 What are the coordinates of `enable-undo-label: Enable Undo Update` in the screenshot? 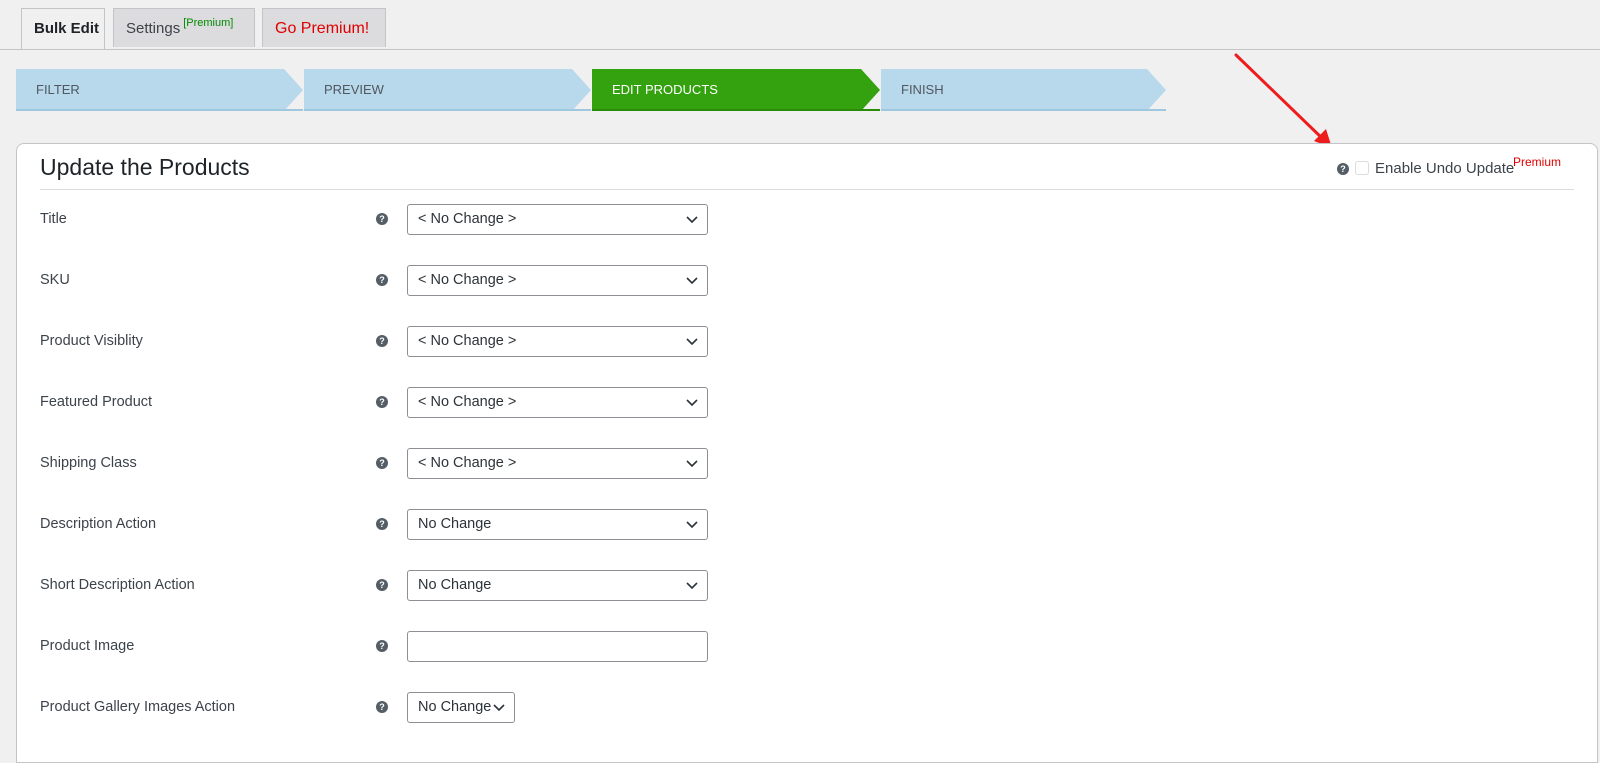 It's located at (1445, 168).